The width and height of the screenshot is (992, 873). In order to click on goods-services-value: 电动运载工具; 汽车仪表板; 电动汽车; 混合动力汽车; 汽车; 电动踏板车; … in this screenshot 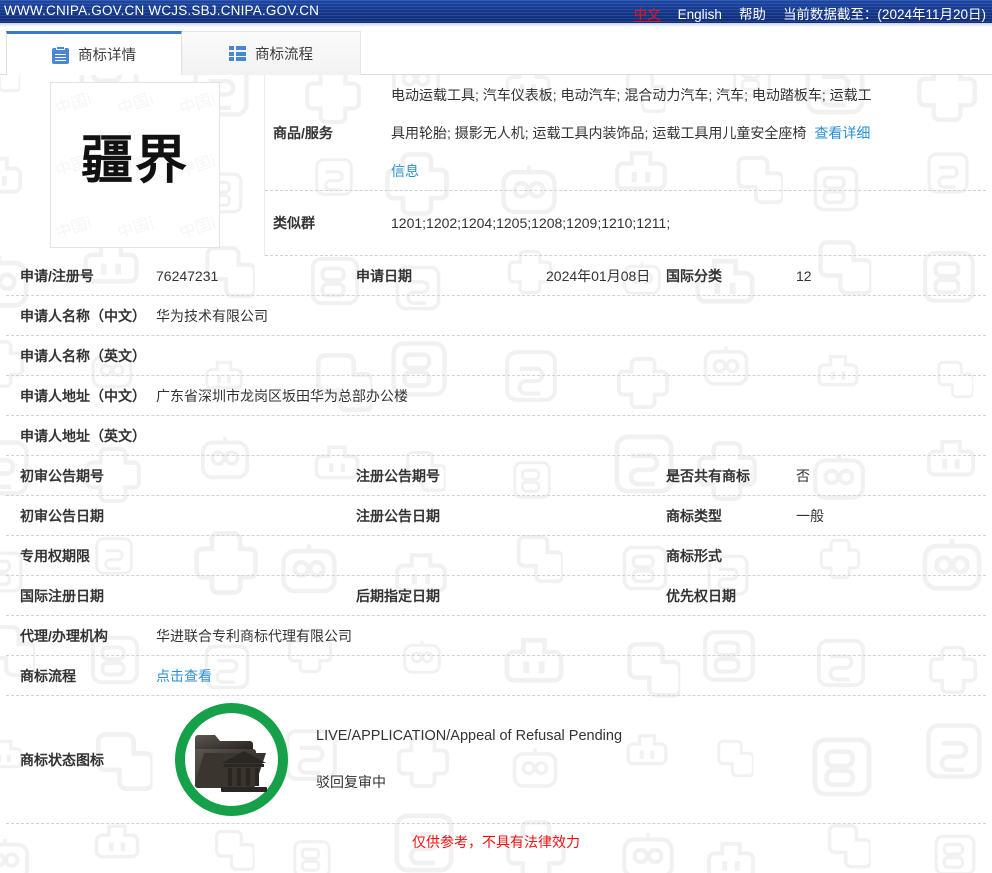, I will do `click(631, 113)`.